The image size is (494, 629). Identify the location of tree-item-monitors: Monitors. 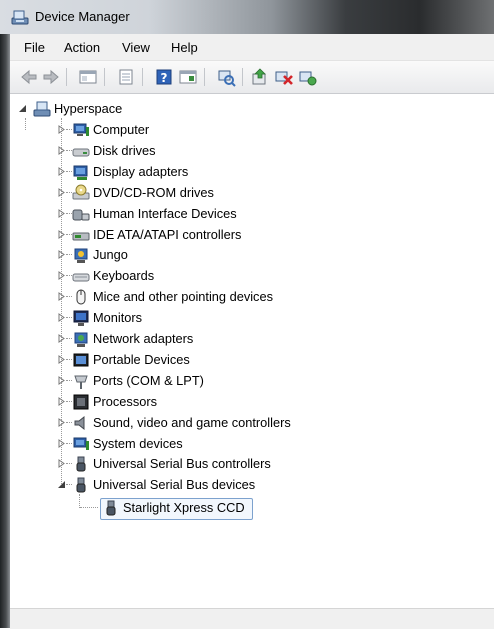
(252, 318).